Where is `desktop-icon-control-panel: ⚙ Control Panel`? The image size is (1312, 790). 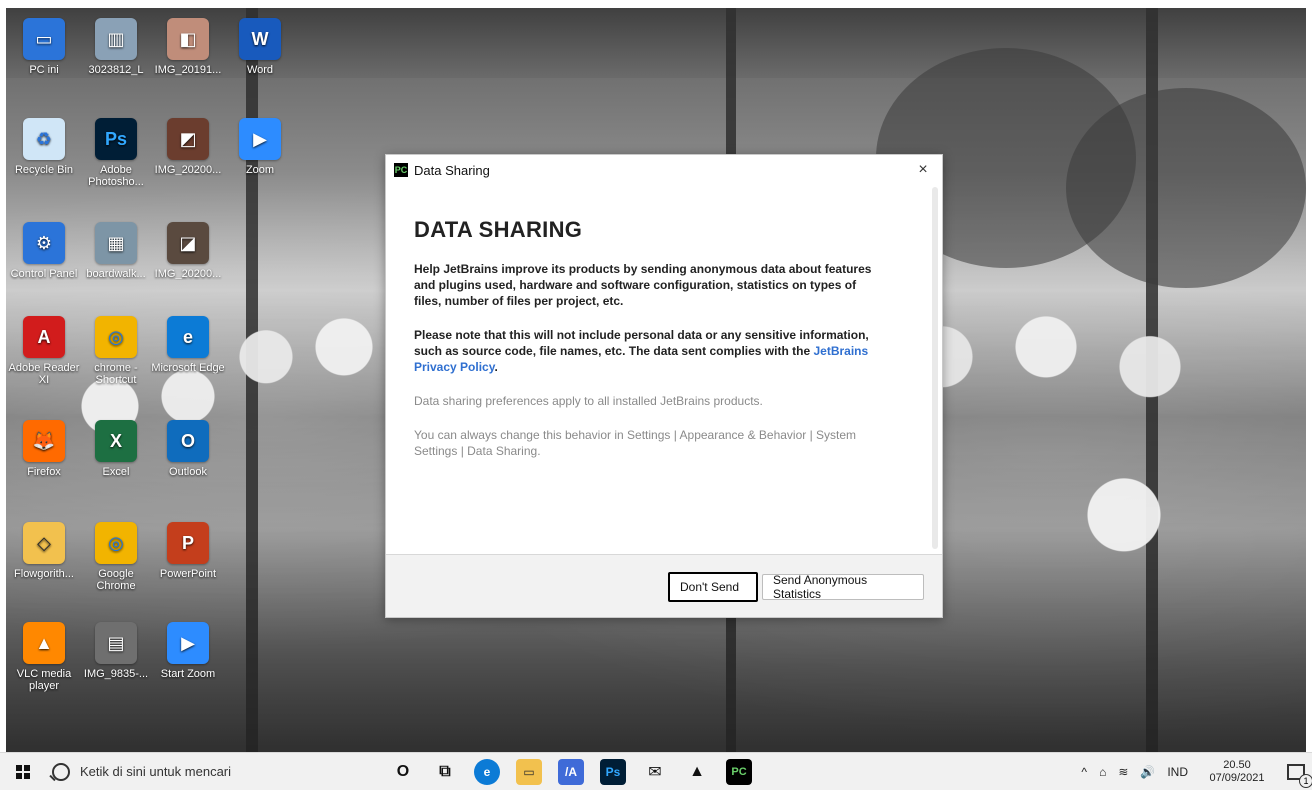 desktop-icon-control-panel: ⚙ Control Panel is located at coordinates (44, 267).